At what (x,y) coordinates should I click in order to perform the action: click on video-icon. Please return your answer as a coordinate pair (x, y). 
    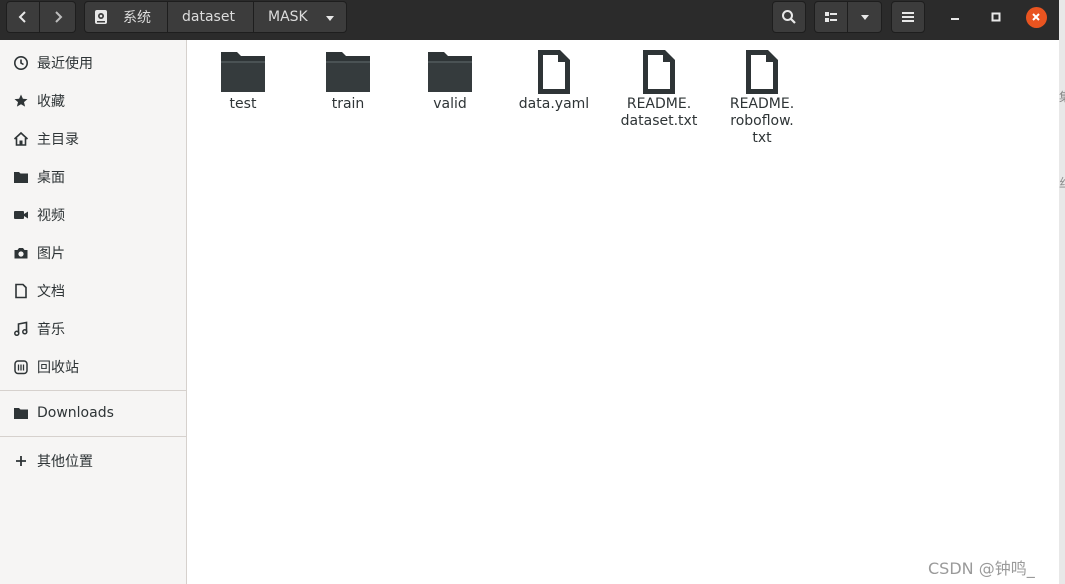
    Looking at the image, I should click on (21, 215).